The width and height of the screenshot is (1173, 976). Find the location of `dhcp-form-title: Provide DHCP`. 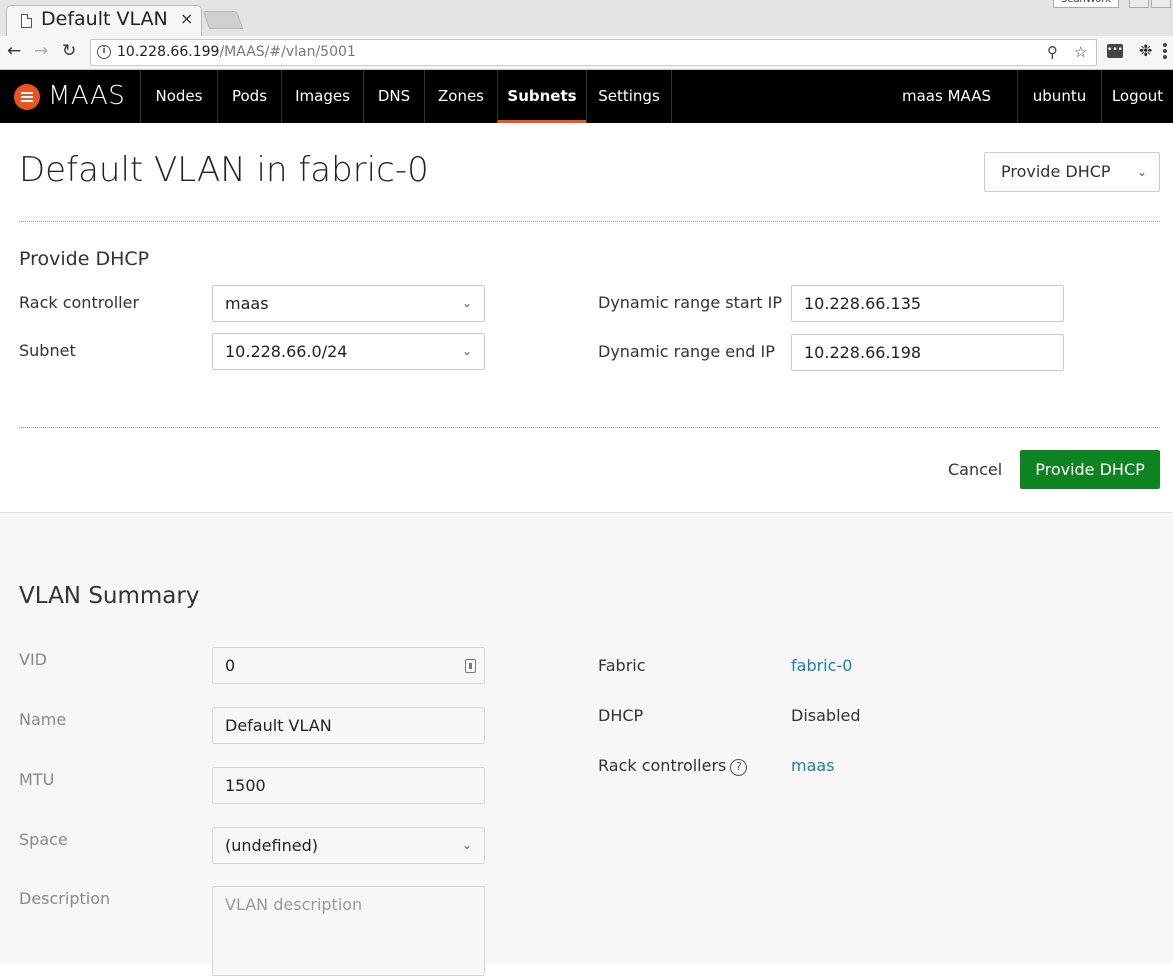

dhcp-form-title: Provide DHCP is located at coordinates (84, 259).